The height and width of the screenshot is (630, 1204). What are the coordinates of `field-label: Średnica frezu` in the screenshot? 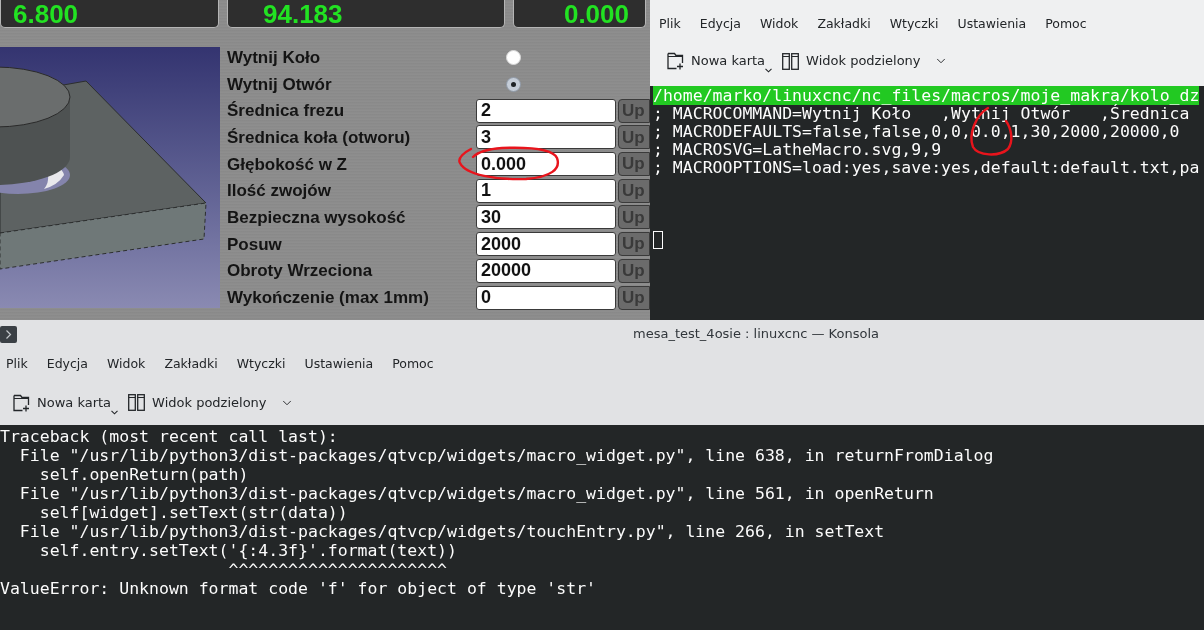 It's located at (286, 111).